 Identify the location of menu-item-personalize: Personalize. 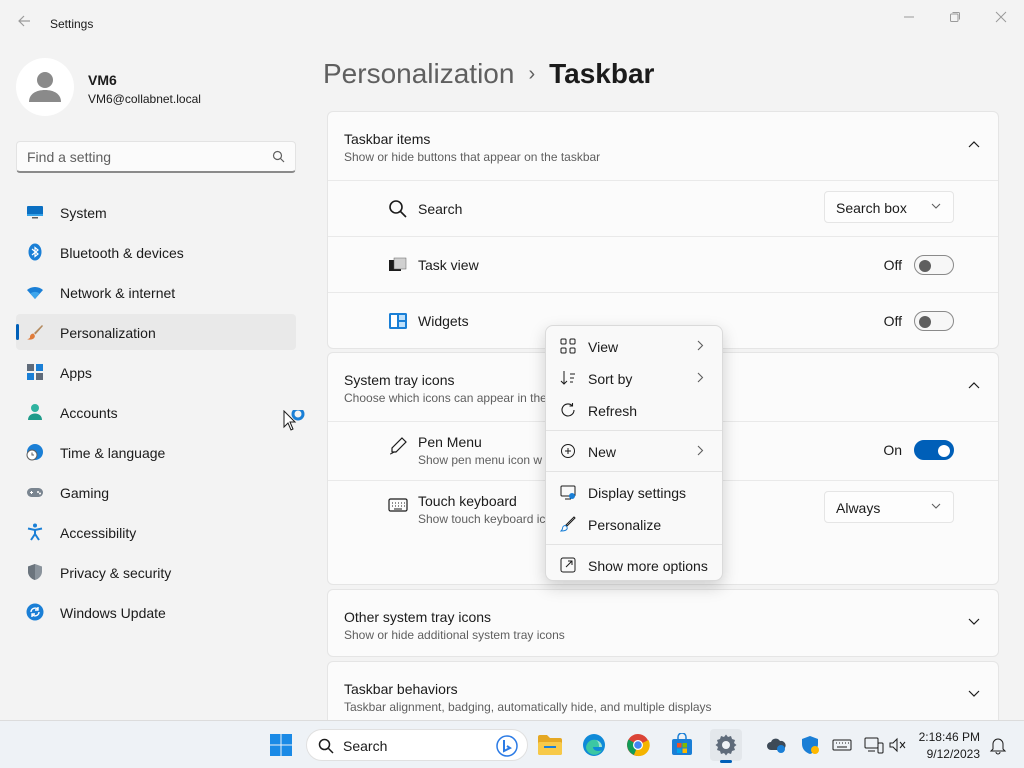
(634, 524).